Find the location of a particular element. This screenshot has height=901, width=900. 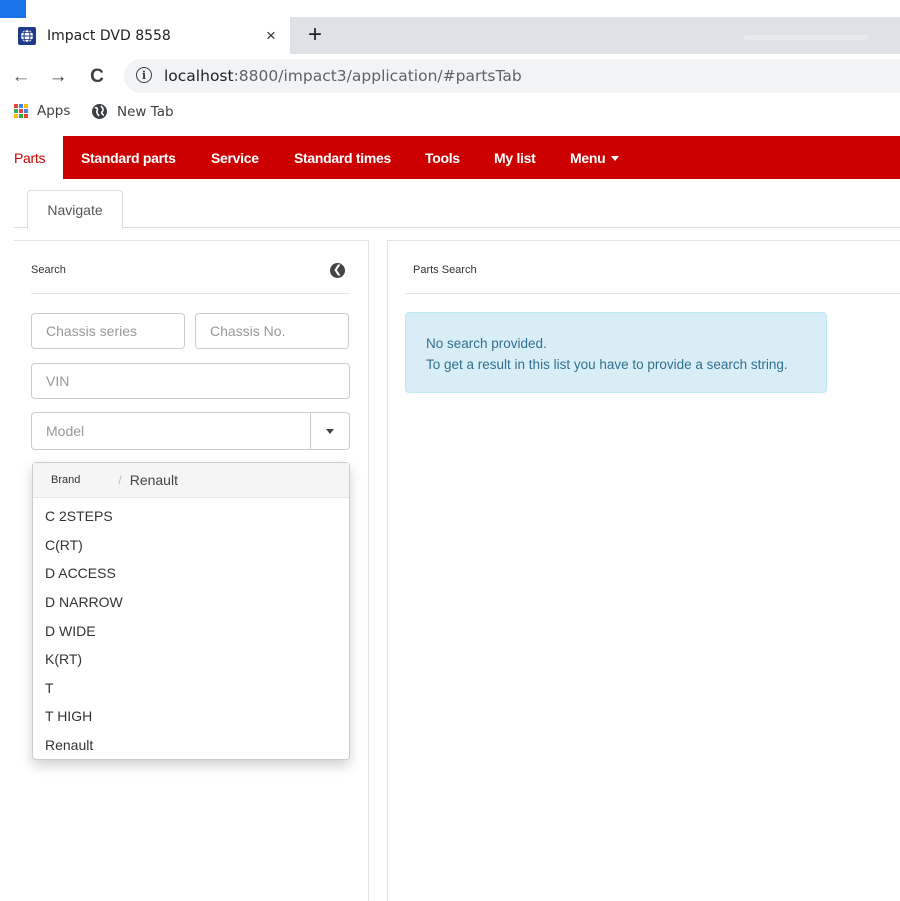

browser-tab-impact: Impact DVD 8558 × is located at coordinates (148, 36).